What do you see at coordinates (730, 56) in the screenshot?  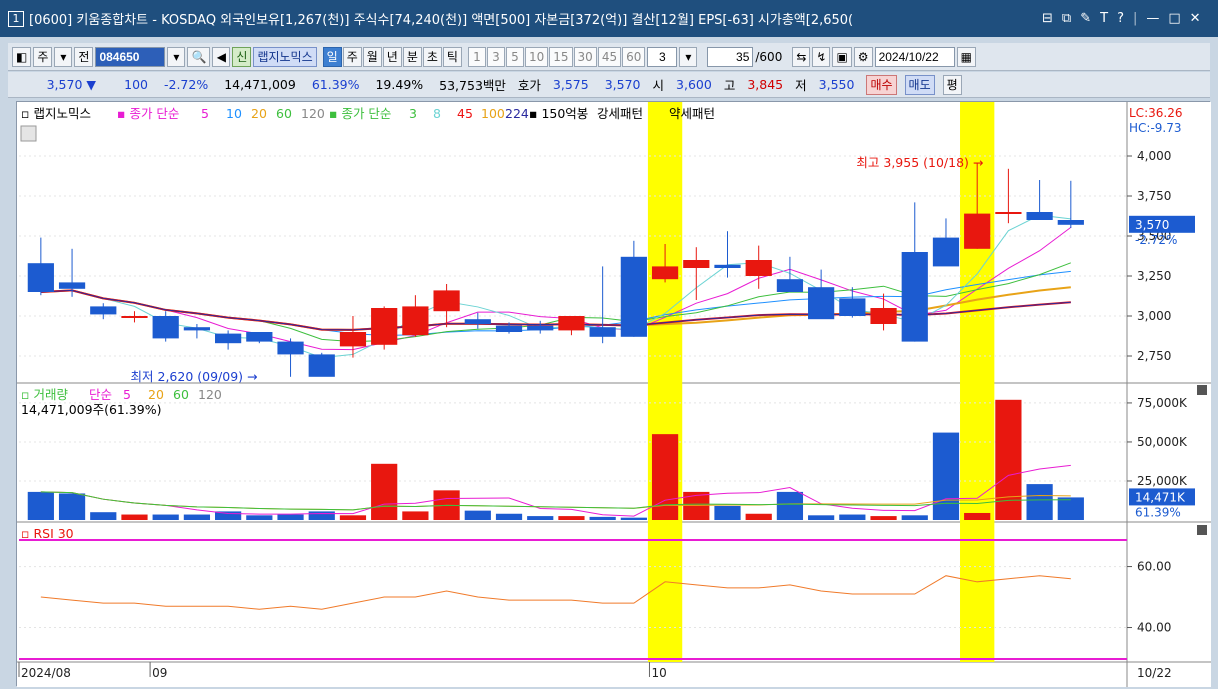 I see `count-input` at bounding box center [730, 56].